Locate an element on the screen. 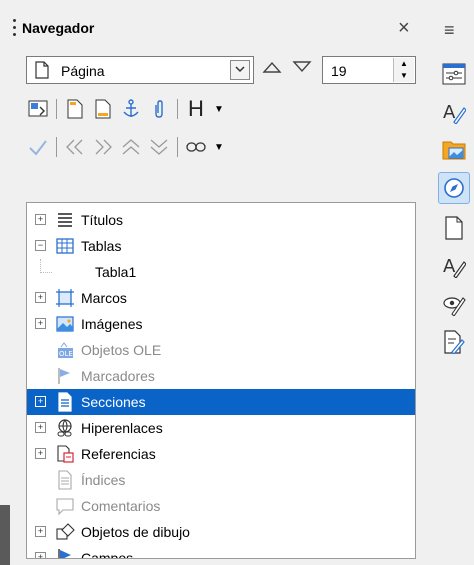 The image size is (474, 565). close-button: × is located at coordinates (404, 28).